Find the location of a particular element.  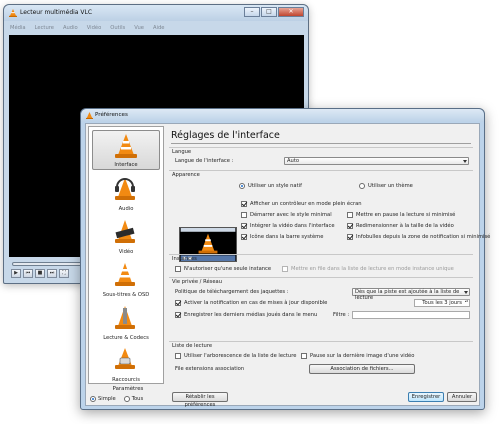

minimize-button: – is located at coordinates (252, 12).